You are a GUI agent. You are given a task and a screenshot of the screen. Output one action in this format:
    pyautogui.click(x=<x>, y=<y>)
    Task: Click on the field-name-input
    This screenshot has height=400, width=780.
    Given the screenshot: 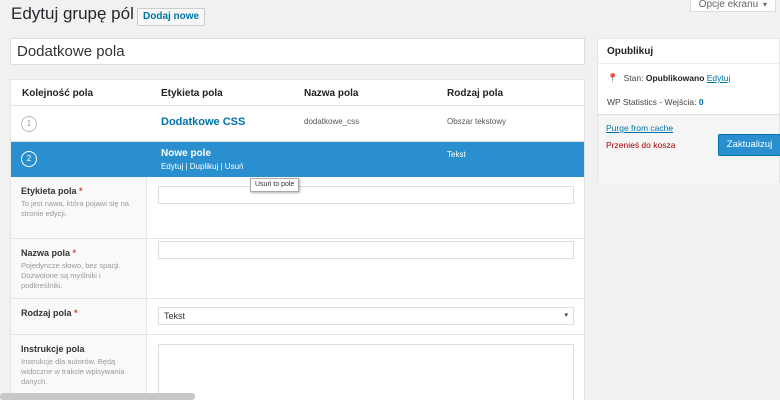 What is the action you would take?
    pyautogui.click(x=366, y=250)
    